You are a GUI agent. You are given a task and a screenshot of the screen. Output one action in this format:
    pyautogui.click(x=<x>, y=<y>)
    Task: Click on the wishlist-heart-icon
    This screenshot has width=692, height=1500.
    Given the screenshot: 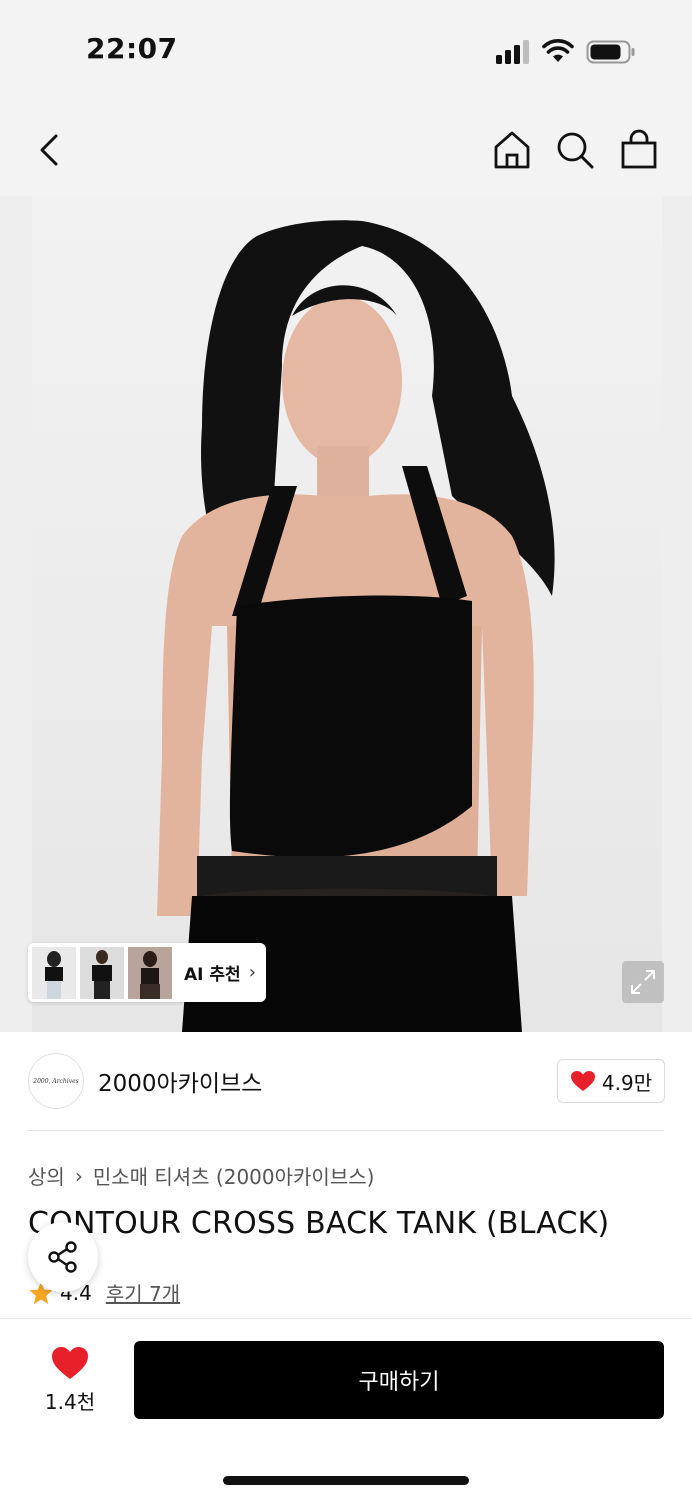 What is the action you would take?
    pyautogui.click(x=70, y=1363)
    